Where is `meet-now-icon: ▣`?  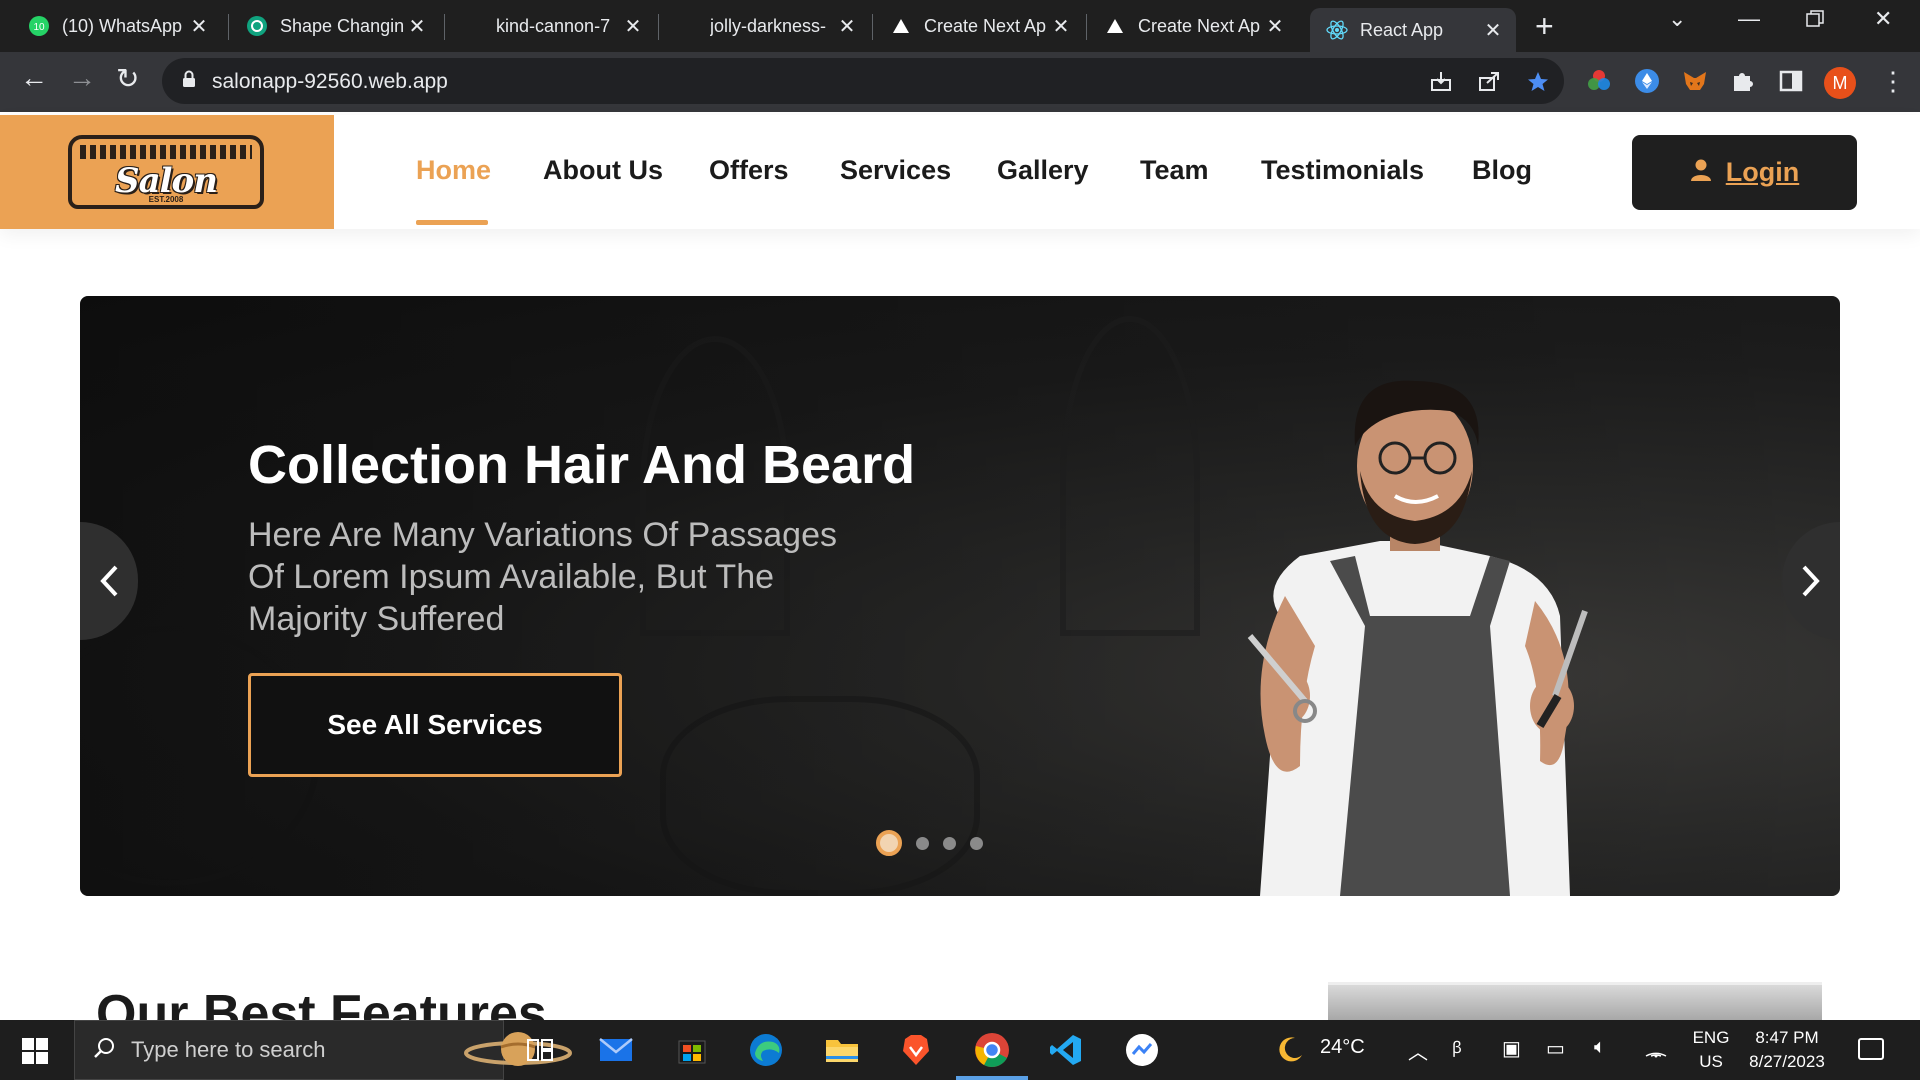
meet-now-icon: ▣ is located at coordinates (1511, 1048).